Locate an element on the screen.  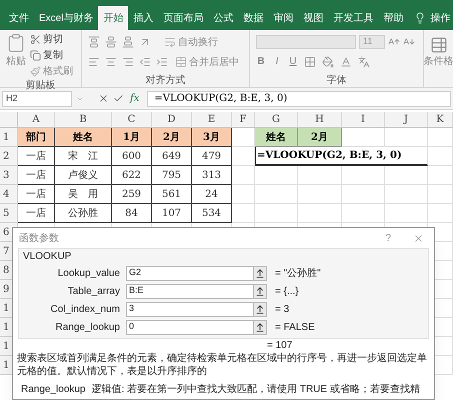
argument-result: = 3 is located at coordinates (282, 309).